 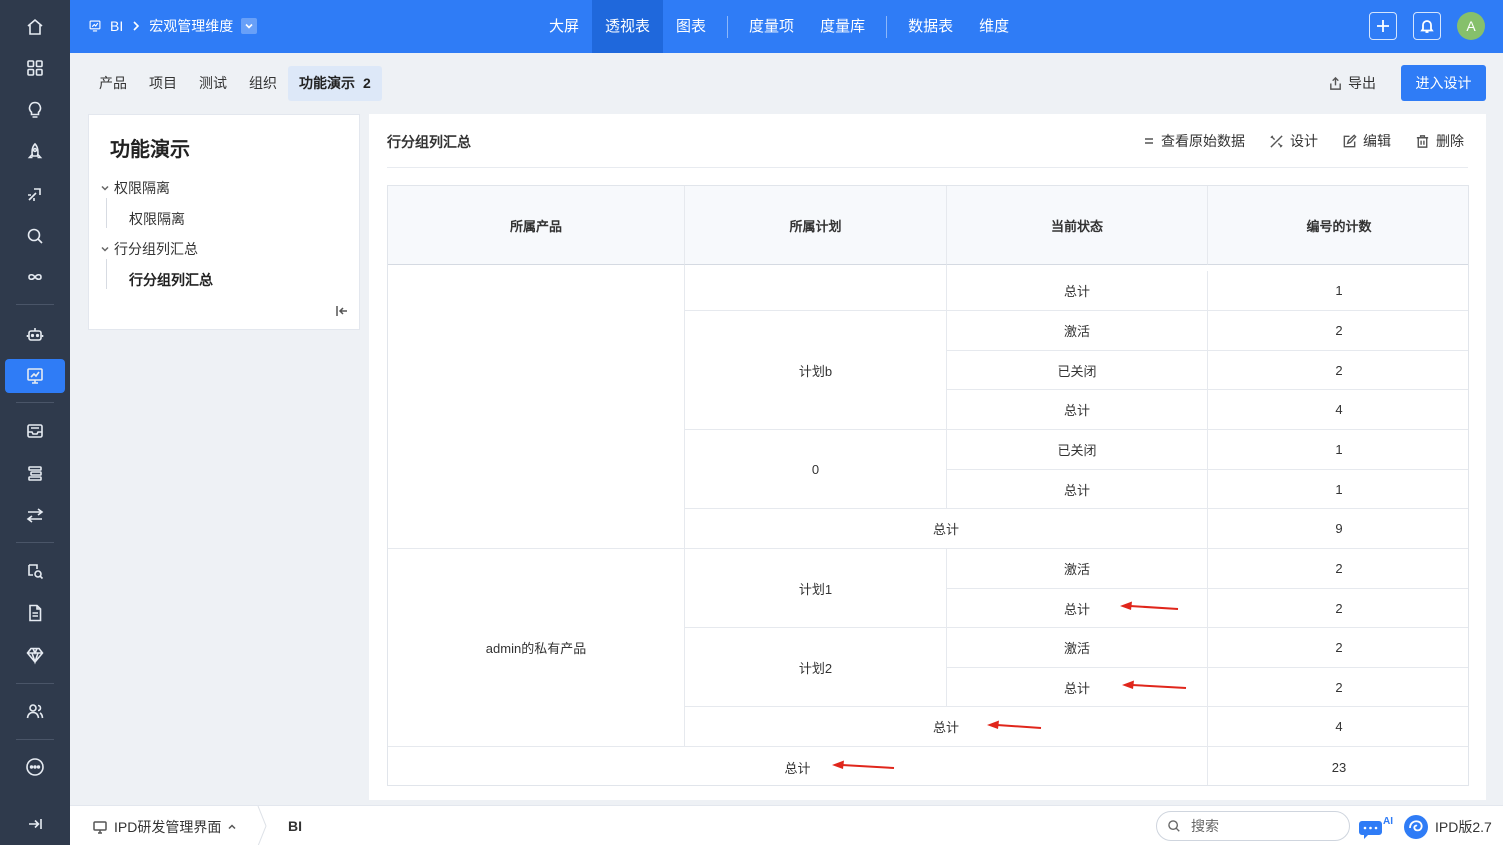 What do you see at coordinates (816, 469) in the screenshot?
I see `row-group-plan: 0` at bounding box center [816, 469].